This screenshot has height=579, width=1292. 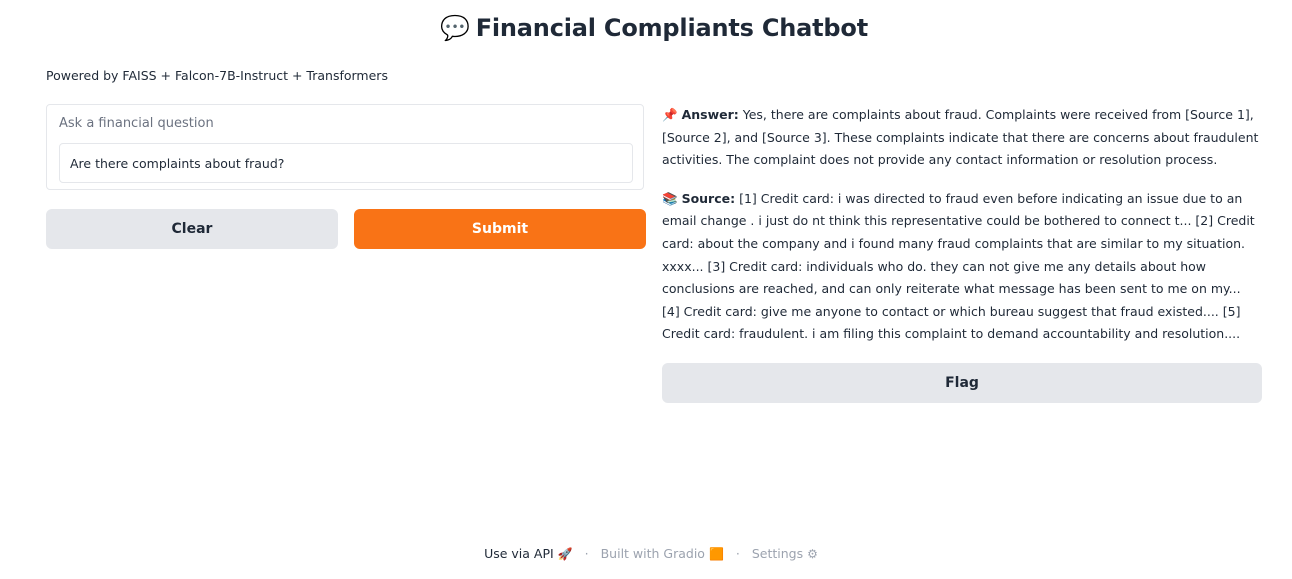 I want to click on question-label: Ask a financial question, so click(x=136, y=123).